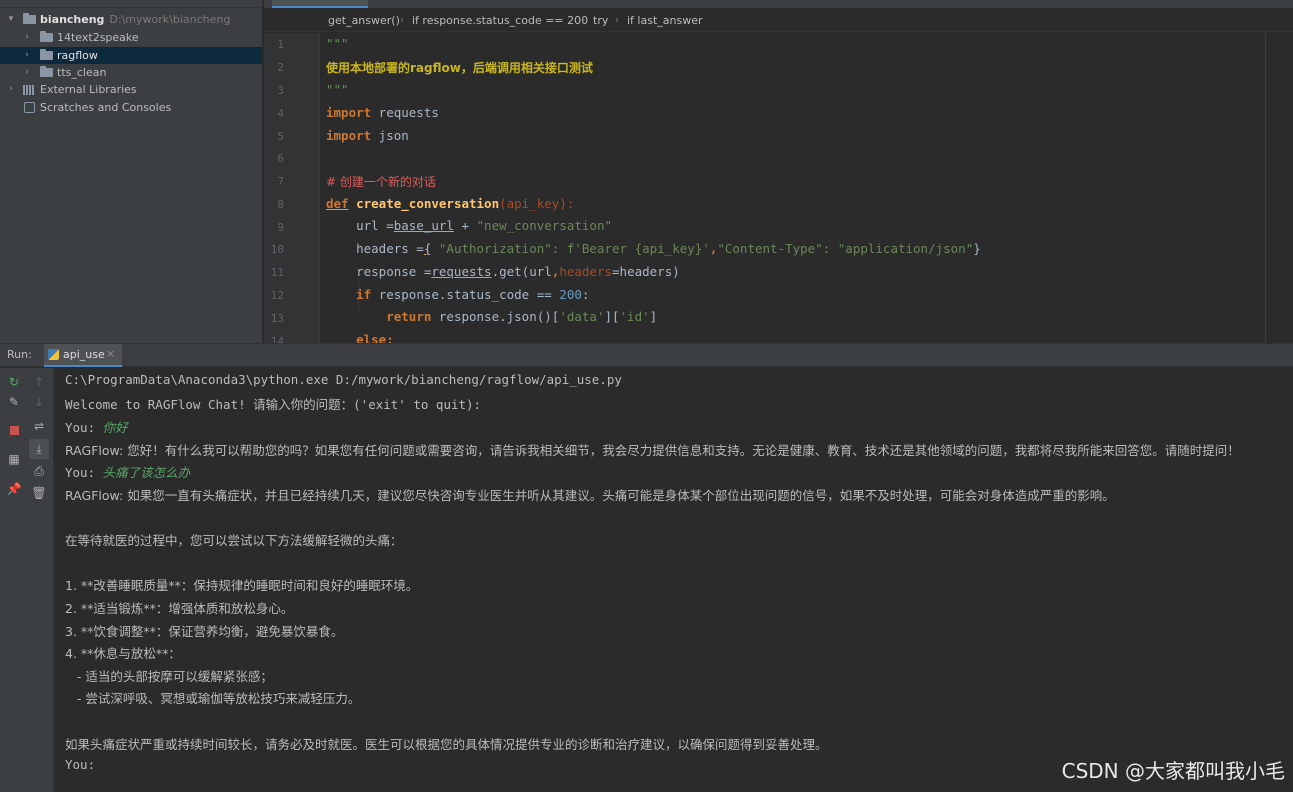 The image size is (1293, 792). I want to click on line-number: 10, so click(277, 249).